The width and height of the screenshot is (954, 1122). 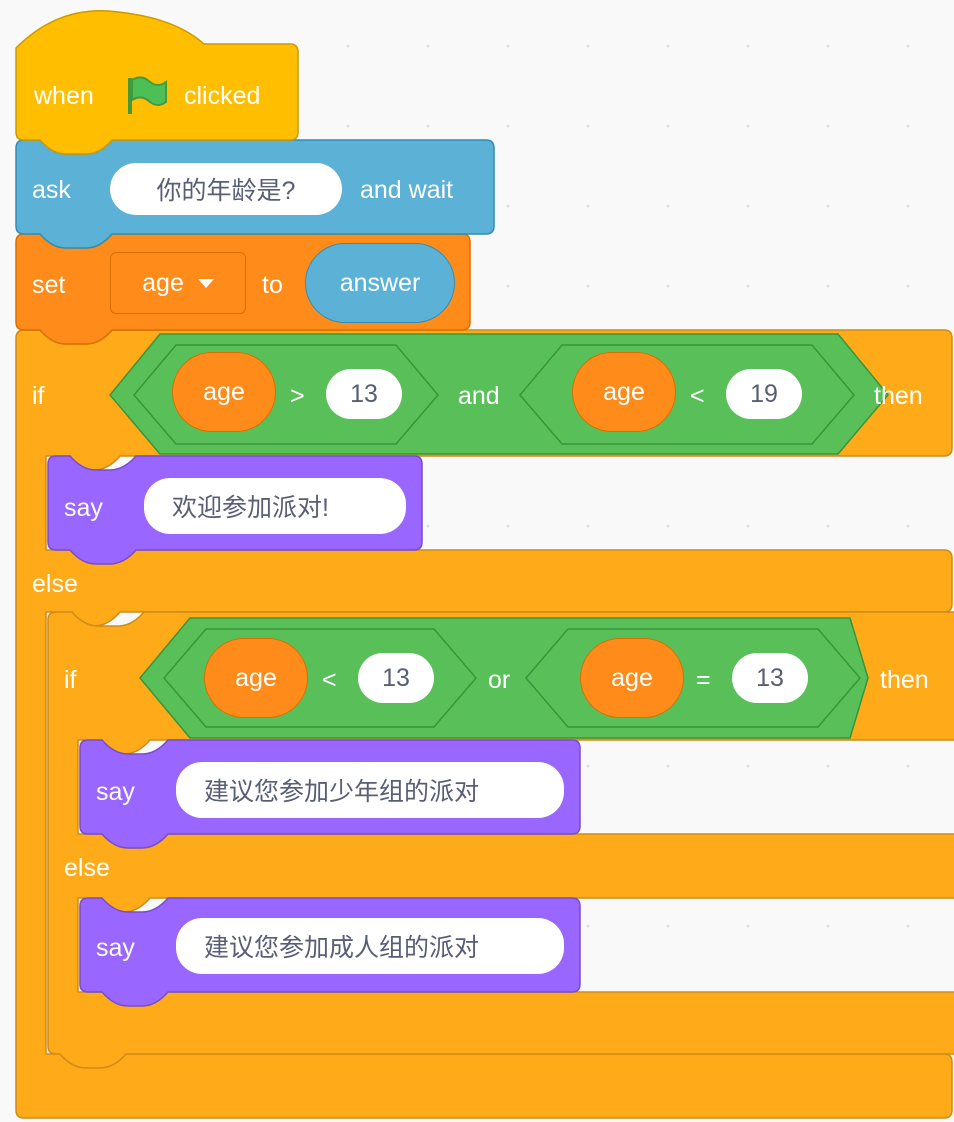 I want to click on clicked-label: clicked, so click(x=222, y=96).